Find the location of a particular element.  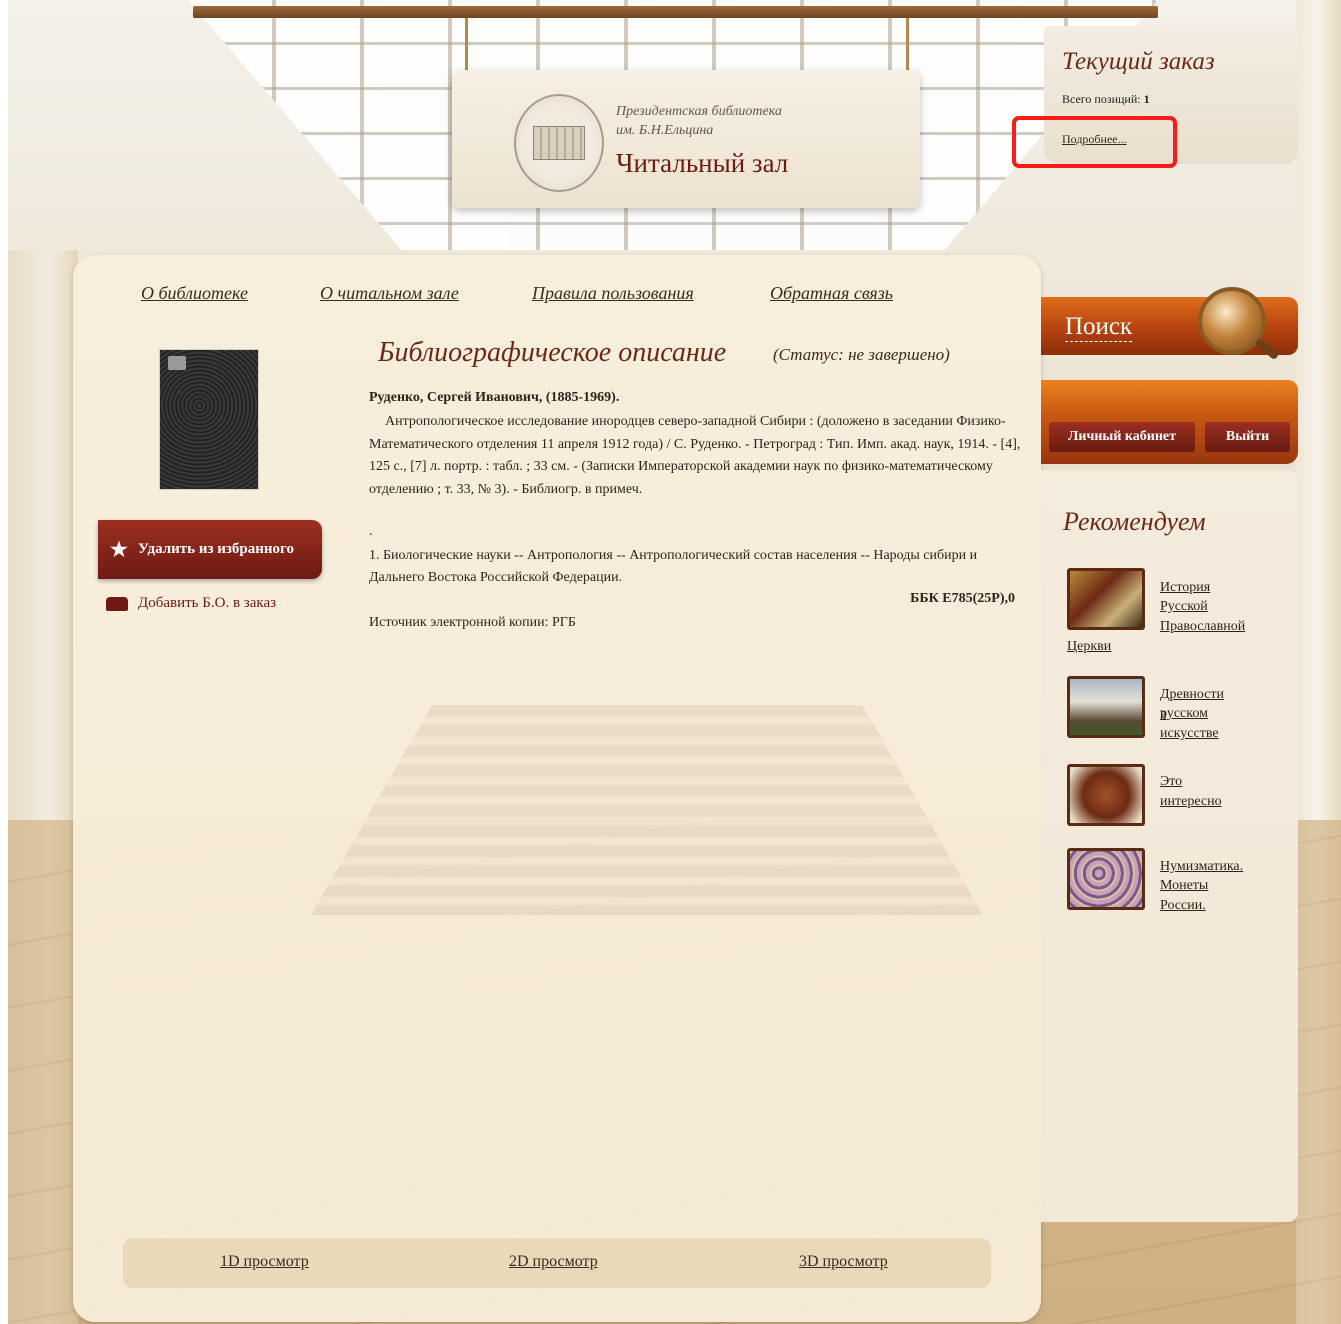

nav-rules: Правила пользования is located at coordinates (613, 293).